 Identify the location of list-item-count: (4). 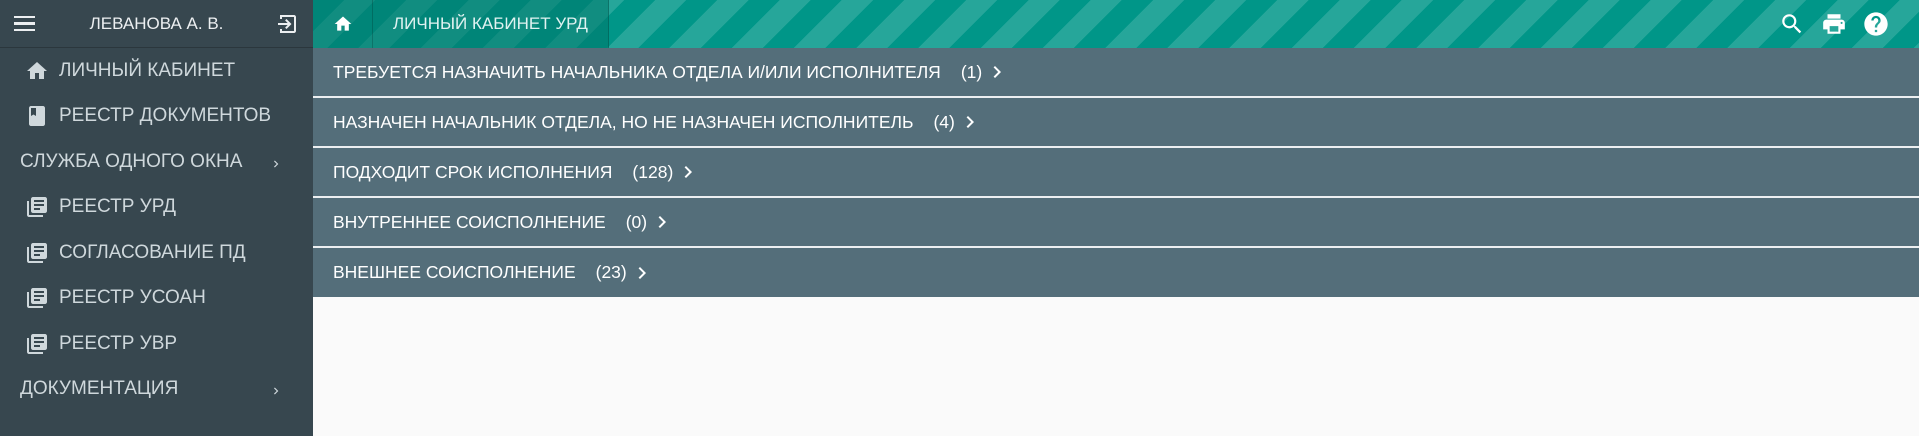
(944, 121).